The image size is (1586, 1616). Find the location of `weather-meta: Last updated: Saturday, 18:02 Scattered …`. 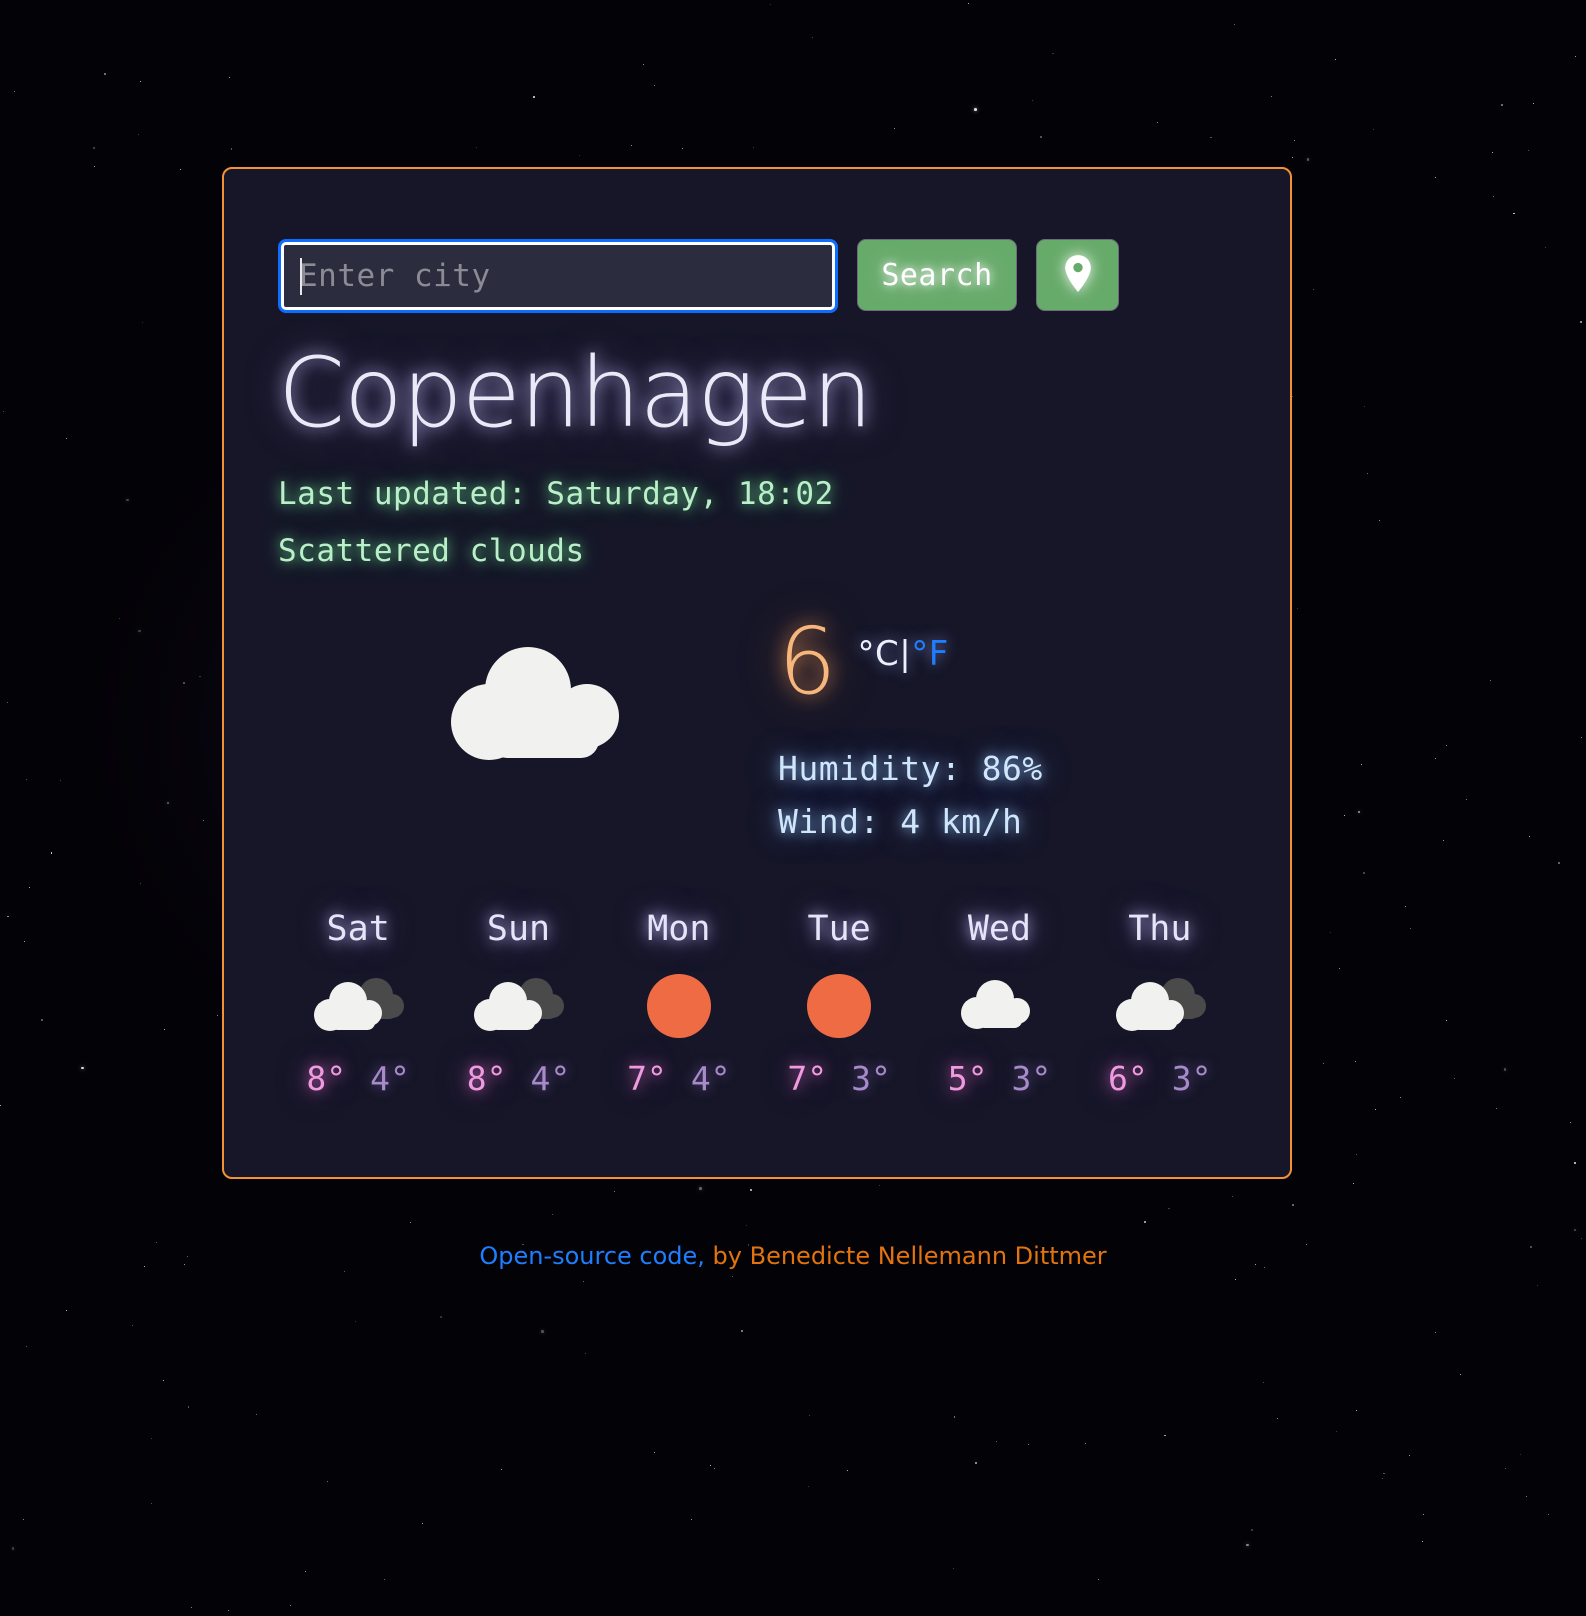

weather-meta: Last updated: Saturday, 18:02 Scattered … is located at coordinates (784, 523).